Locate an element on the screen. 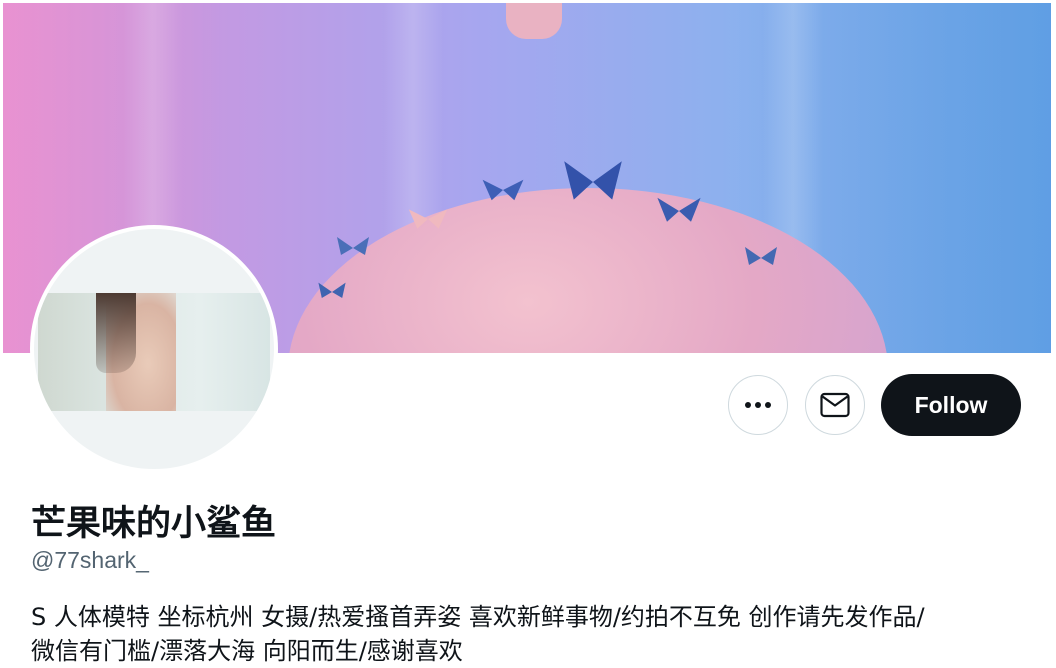 The width and height of the screenshot is (1056, 668). avatar-photo-hair is located at coordinates (116, 333).